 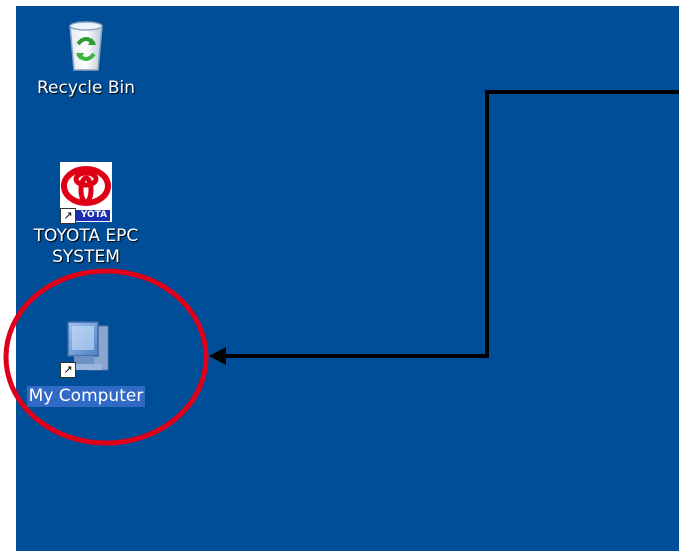 I want to click on my-computer-label: My Computer, so click(x=86, y=396).